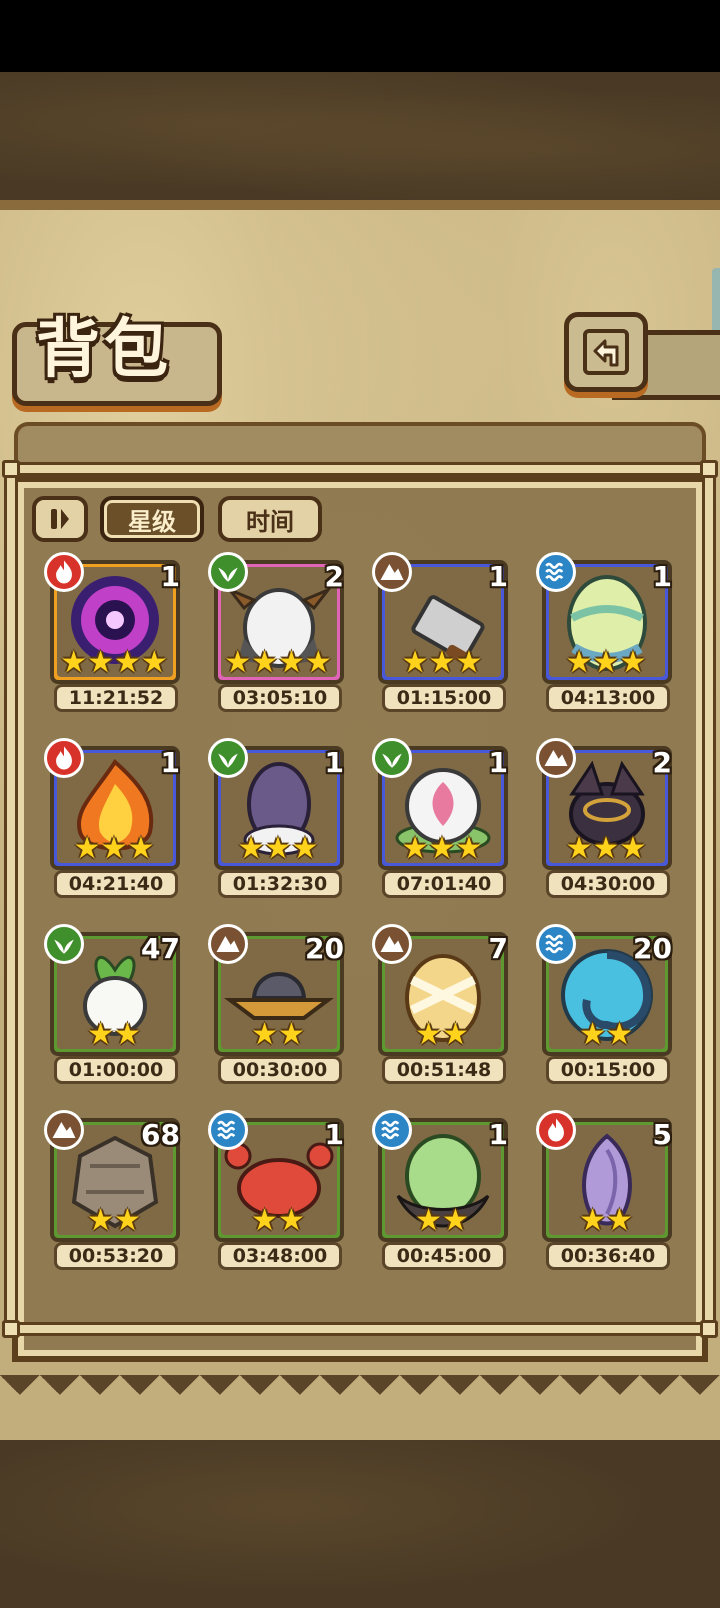 The width and height of the screenshot is (720, 1608). I want to click on inventory-item-white-radish: 47 ★ ★ 01:00:00, so click(114, 1004).